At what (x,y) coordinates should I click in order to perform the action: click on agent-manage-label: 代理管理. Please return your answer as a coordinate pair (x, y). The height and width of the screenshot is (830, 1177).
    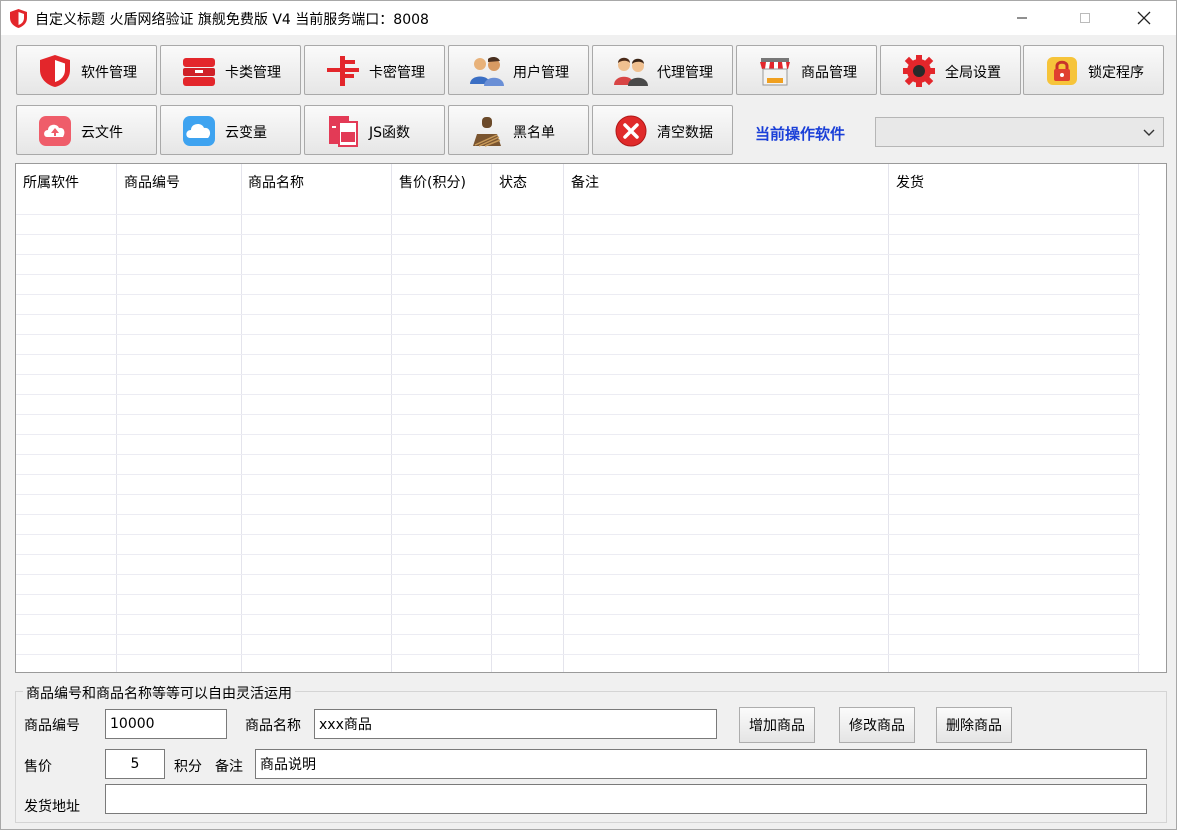
    Looking at the image, I should click on (685, 73).